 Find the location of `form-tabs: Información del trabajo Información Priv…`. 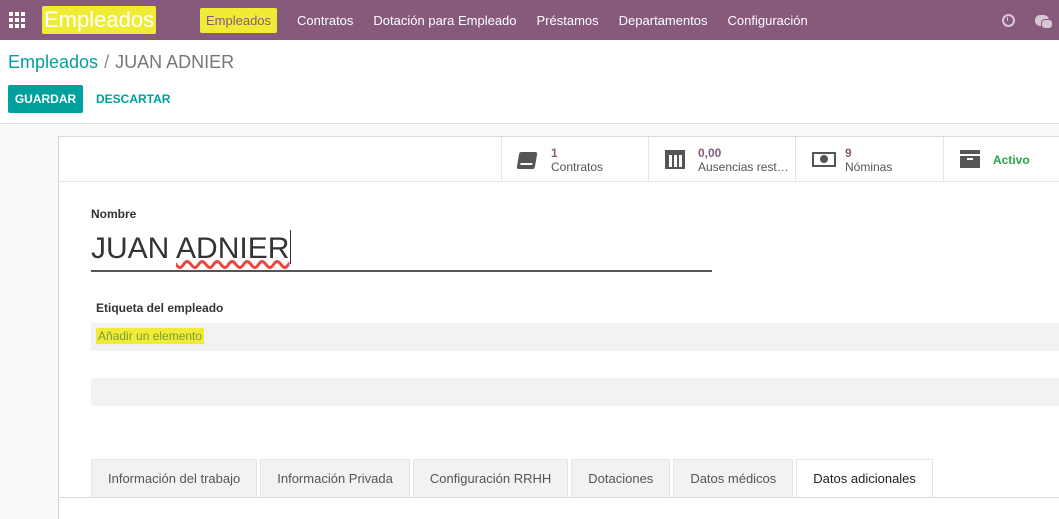

form-tabs: Información del trabajo Información Priv… is located at coordinates (513, 478).